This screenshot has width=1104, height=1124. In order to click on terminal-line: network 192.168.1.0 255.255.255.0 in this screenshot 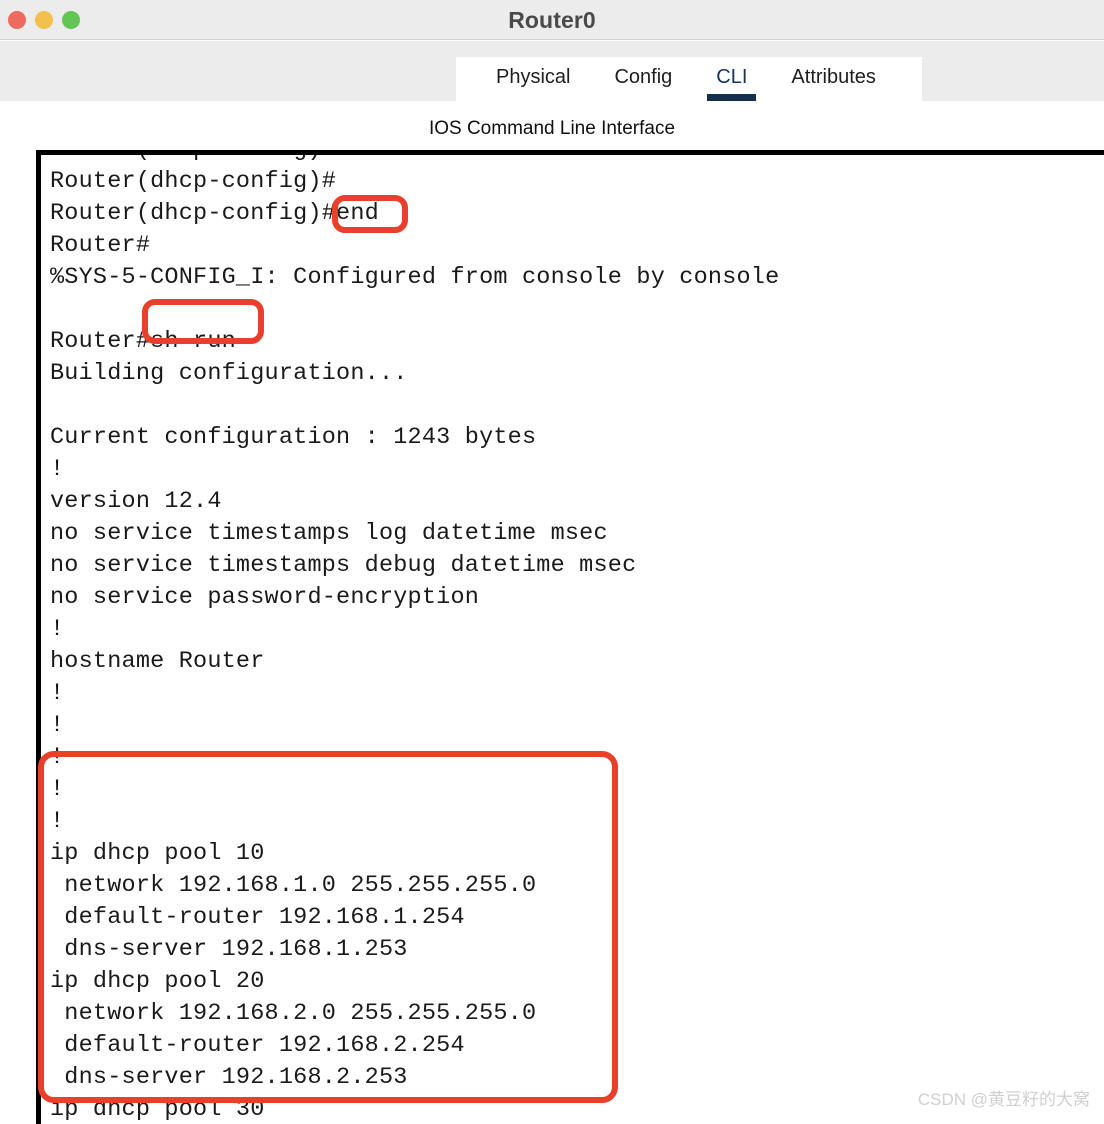, I will do `click(293, 885)`.